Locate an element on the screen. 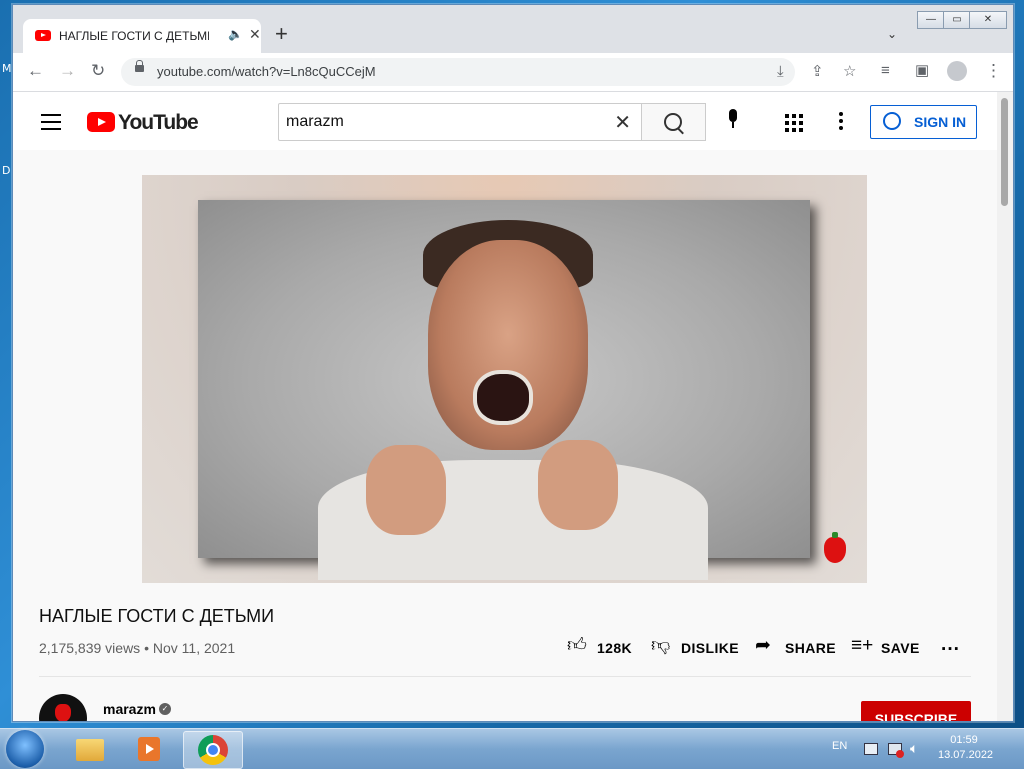  share-arrow-icon: ➦ is located at coordinates (763, 646).